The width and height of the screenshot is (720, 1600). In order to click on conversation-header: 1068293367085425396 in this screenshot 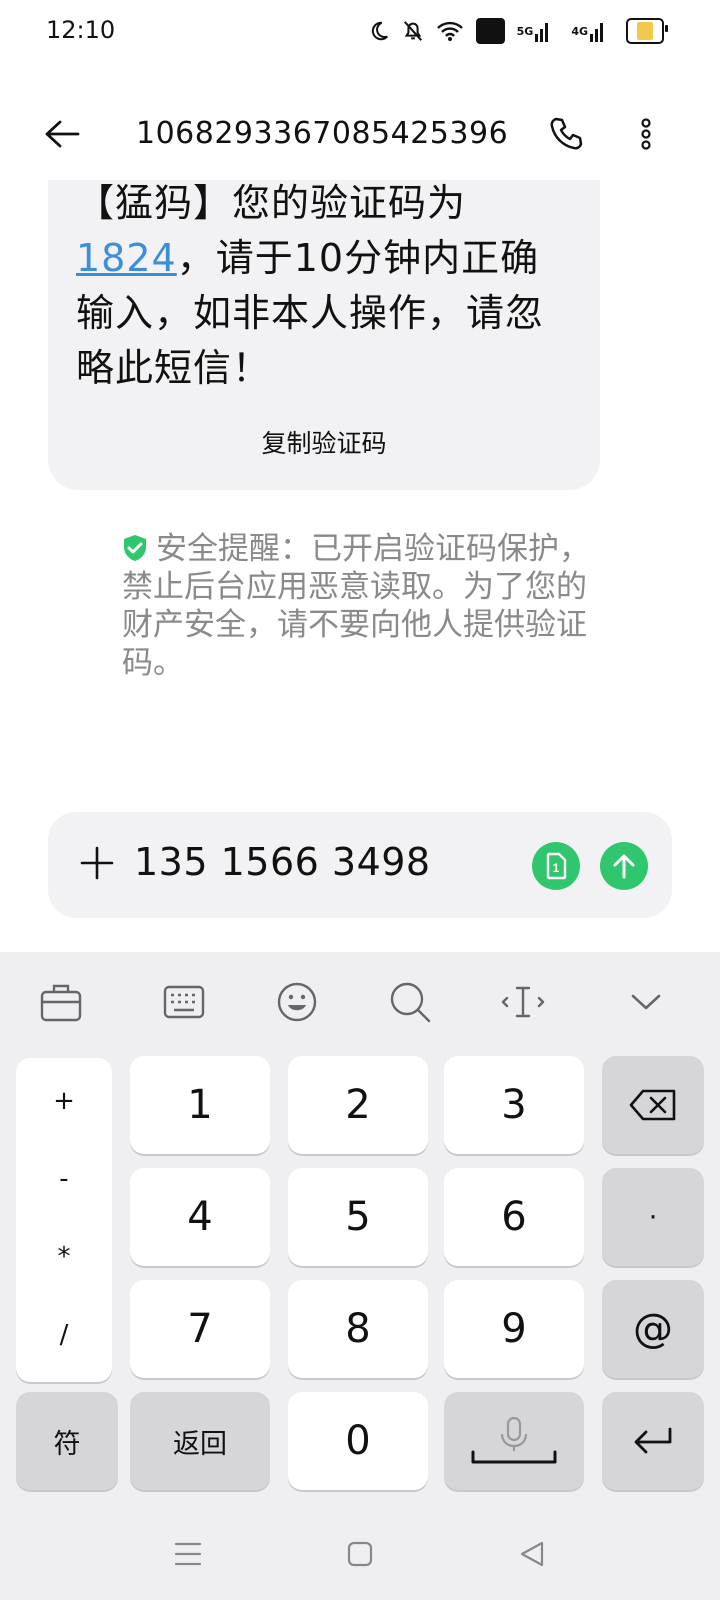, I will do `click(360, 135)`.